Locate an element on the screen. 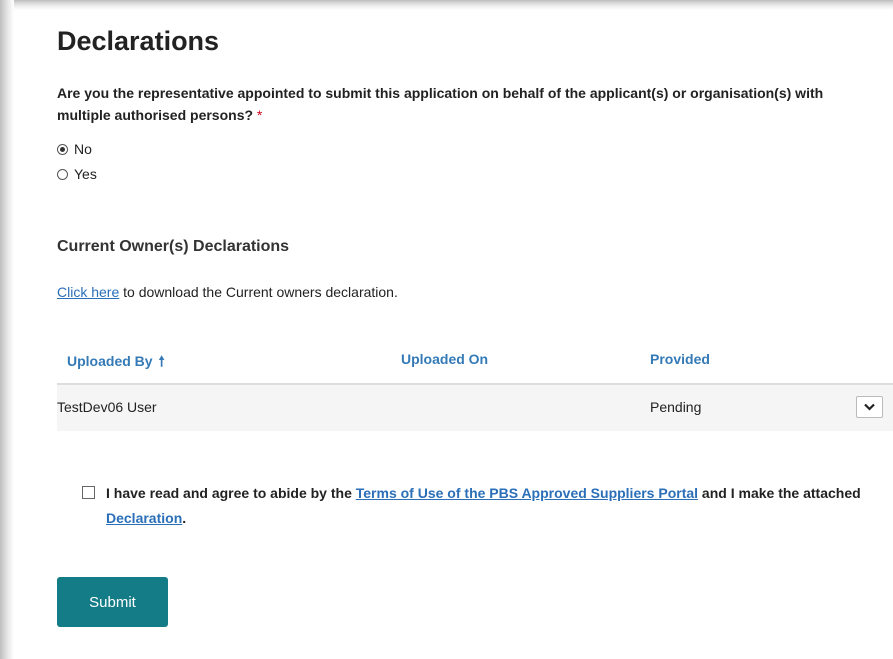 The image size is (893, 659). table-header: Uploaded By 🠕 Uploaded On Provided is located at coordinates (475, 360).